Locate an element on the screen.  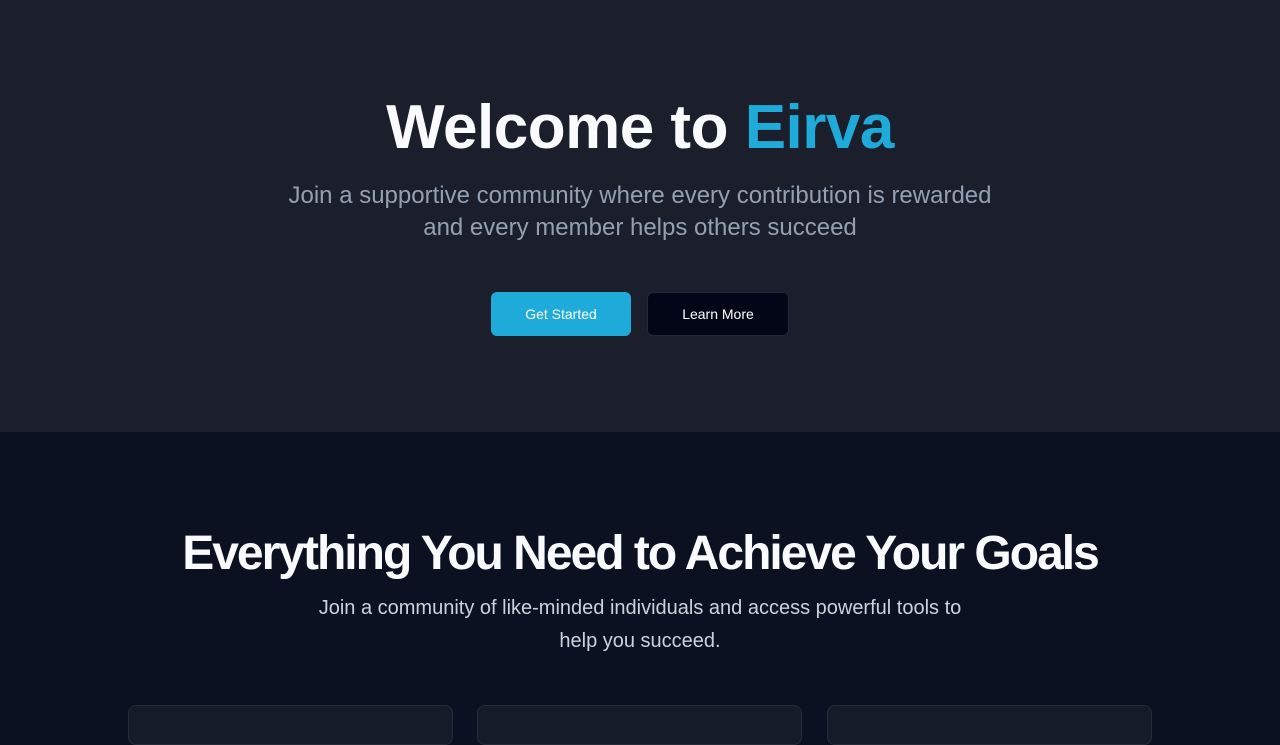
learn-more-button: Learn More is located at coordinates (718, 314).